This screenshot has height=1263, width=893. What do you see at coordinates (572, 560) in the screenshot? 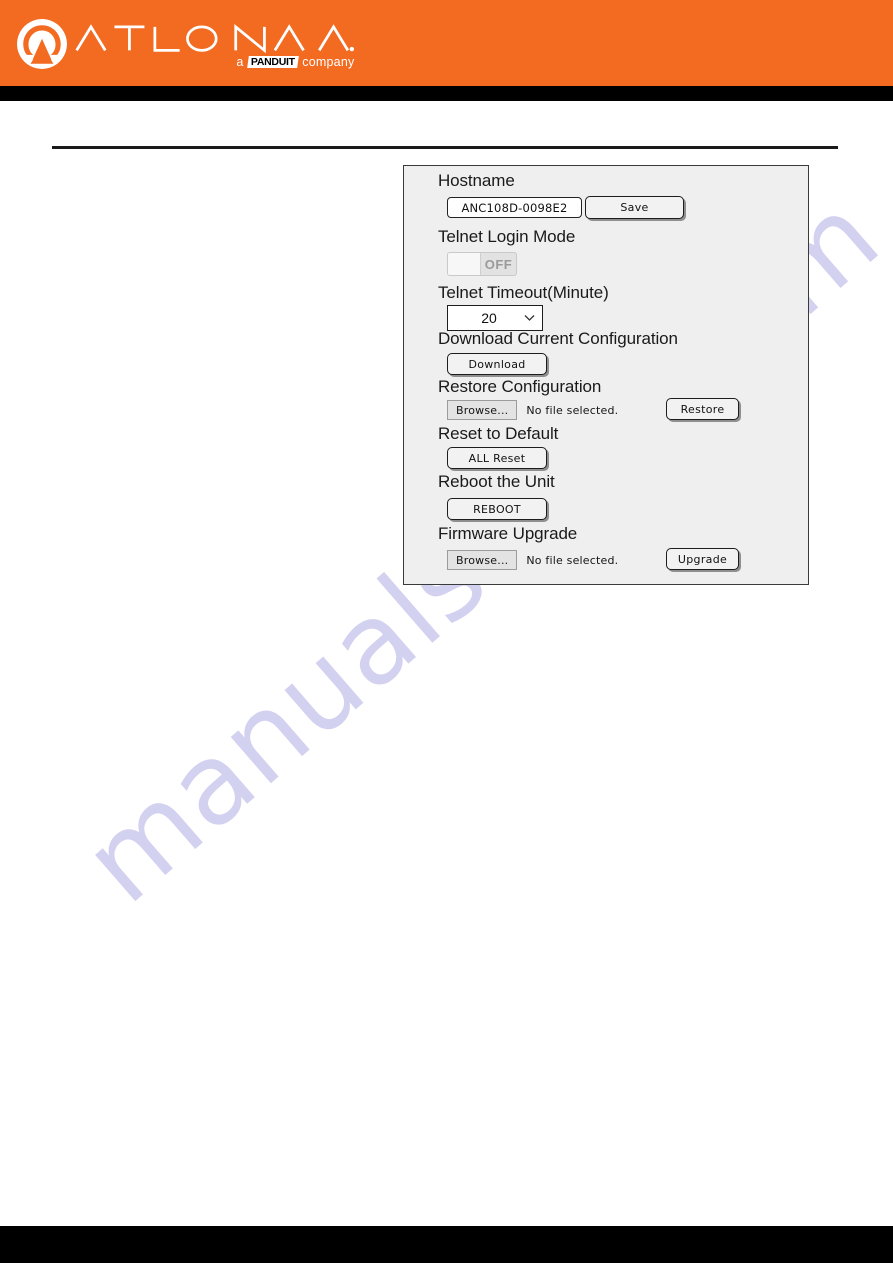
I see `firmware-file-status: No file selected.` at bounding box center [572, 560].